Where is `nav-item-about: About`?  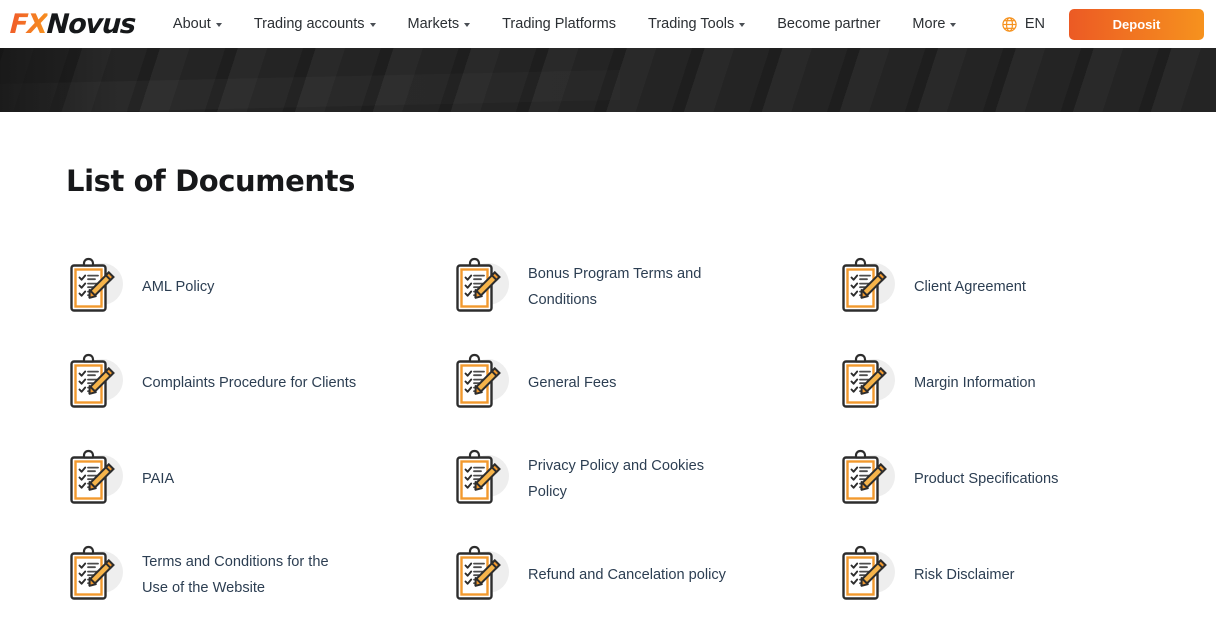
nav-item-about: About is located at coordinates (197, 24).